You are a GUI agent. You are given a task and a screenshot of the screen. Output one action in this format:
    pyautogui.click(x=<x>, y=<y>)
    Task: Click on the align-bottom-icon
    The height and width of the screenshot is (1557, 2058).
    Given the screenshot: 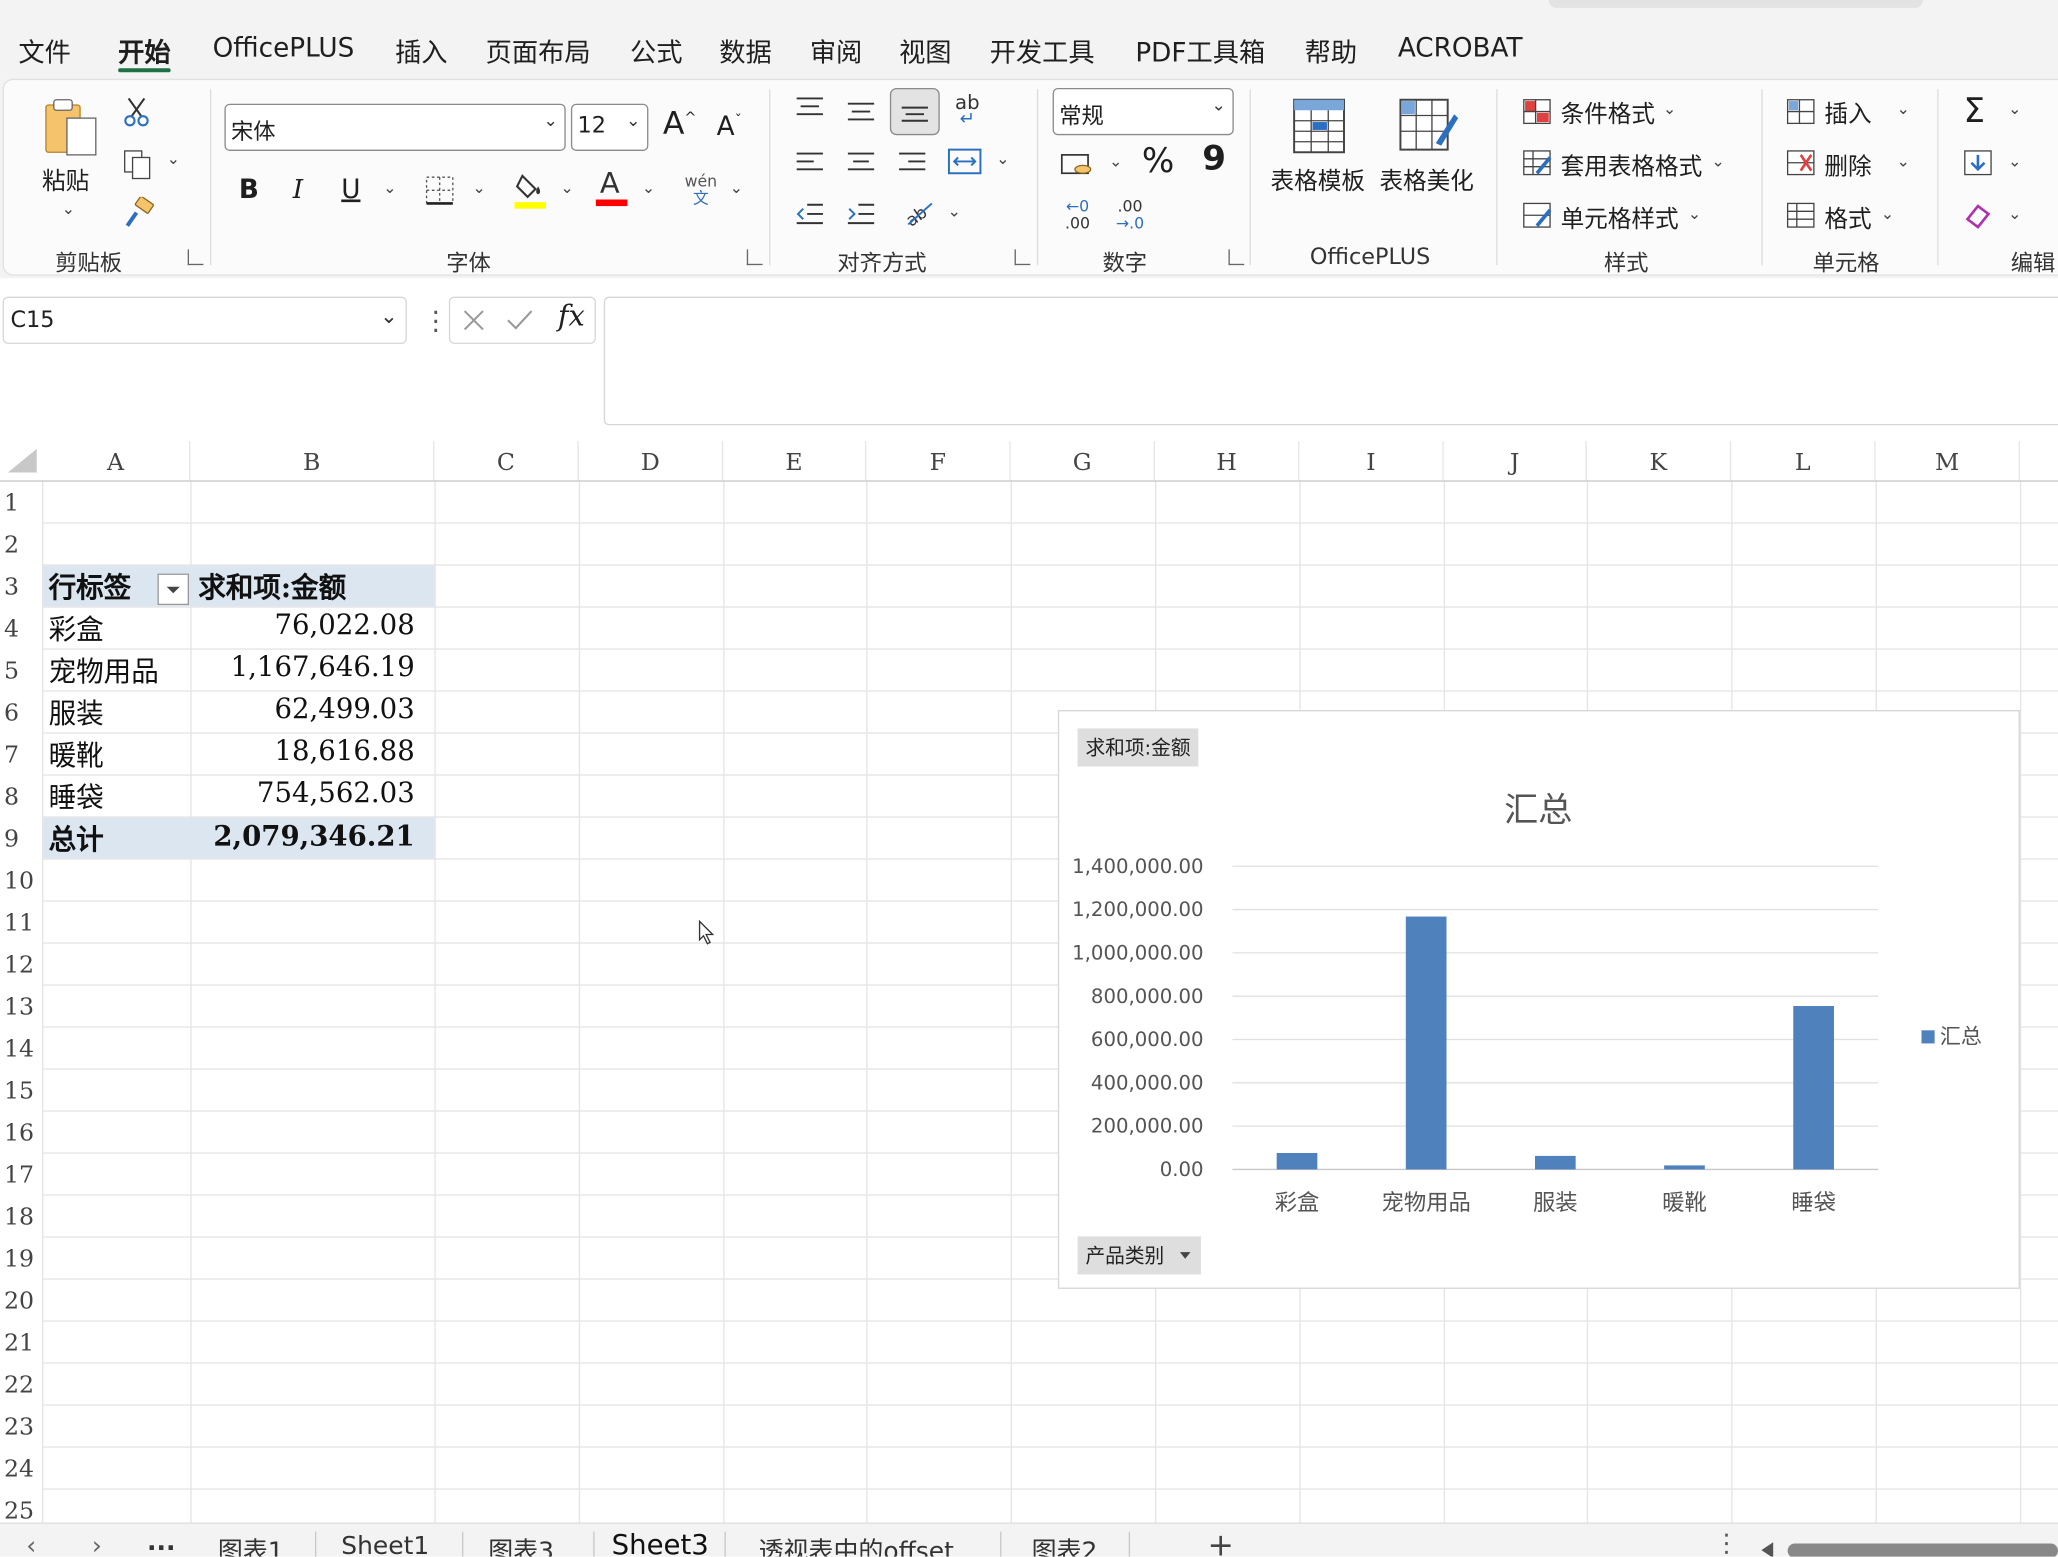 What is the action you would take?
    pyautogui.click(x=914, y=111)
    